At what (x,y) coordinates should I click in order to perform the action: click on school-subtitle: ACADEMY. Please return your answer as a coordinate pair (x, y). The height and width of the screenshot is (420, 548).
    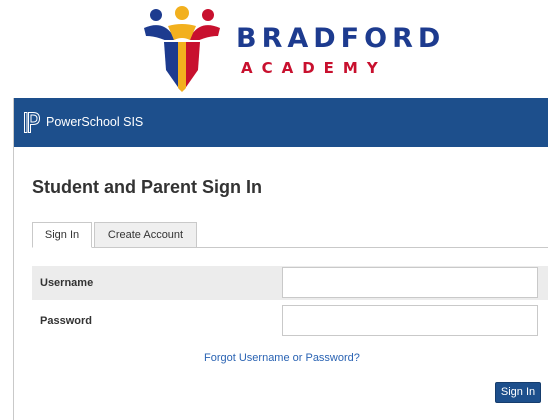
    Looking at the image, I should click on (314, 68).